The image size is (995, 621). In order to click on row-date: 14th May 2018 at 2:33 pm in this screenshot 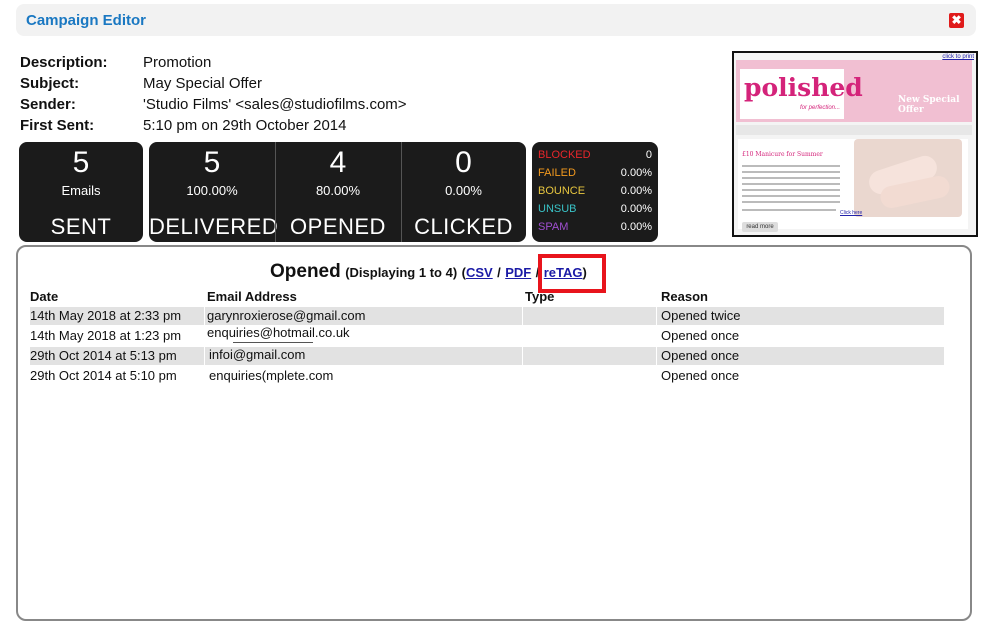, I will do `click(106, 315)`.